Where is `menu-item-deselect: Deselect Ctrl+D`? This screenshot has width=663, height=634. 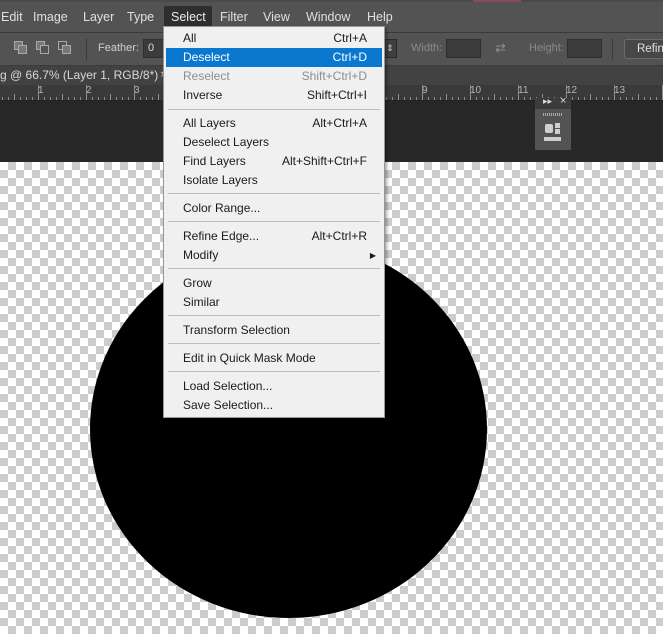
menu-item-deselect: Deselect Ctrl+D is located at coordinates (274, 57).